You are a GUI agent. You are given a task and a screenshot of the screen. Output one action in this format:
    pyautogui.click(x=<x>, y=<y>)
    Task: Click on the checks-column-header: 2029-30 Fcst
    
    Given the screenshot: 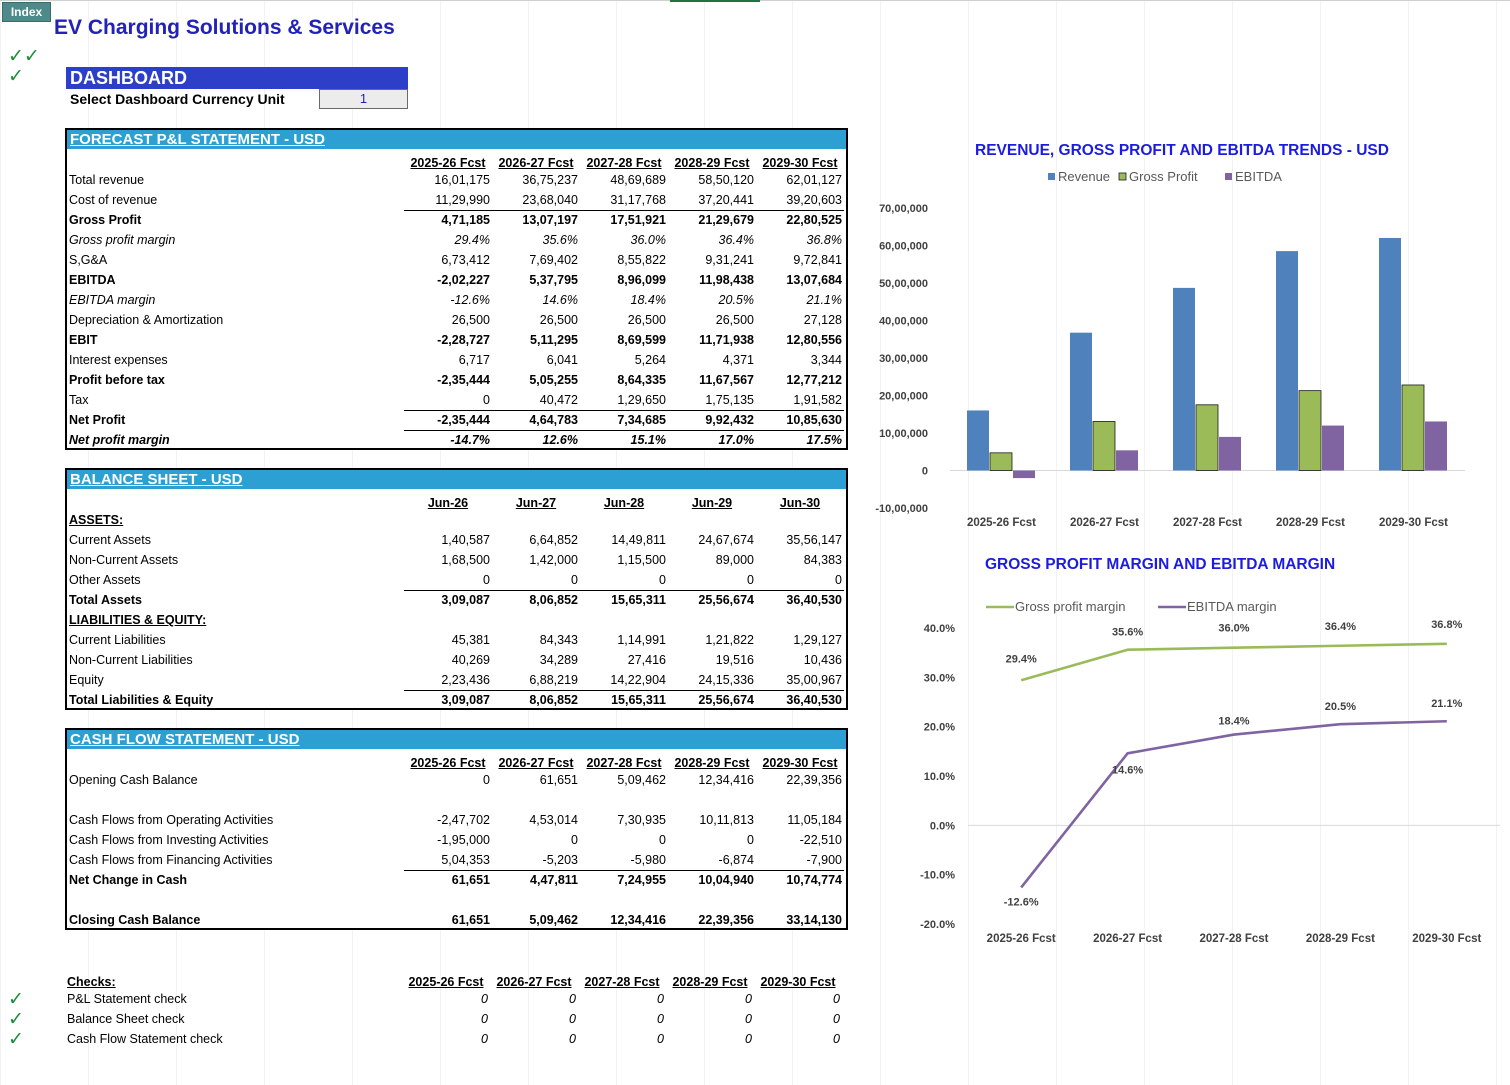 What is the action you would take?
    pyautogui.click(x=798, y=982)
    